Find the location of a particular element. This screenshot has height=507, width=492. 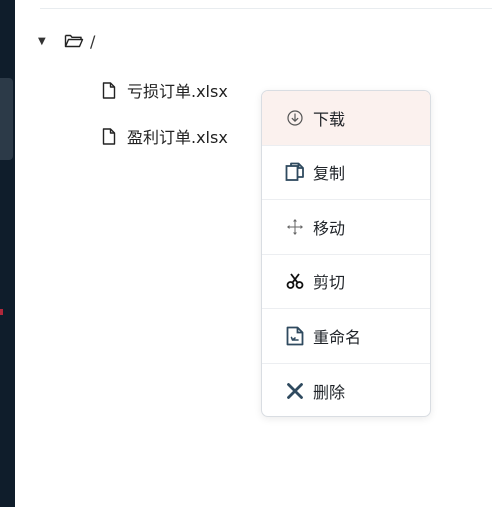

menu-item-label: 复制 is located at coordinates (329, 174).